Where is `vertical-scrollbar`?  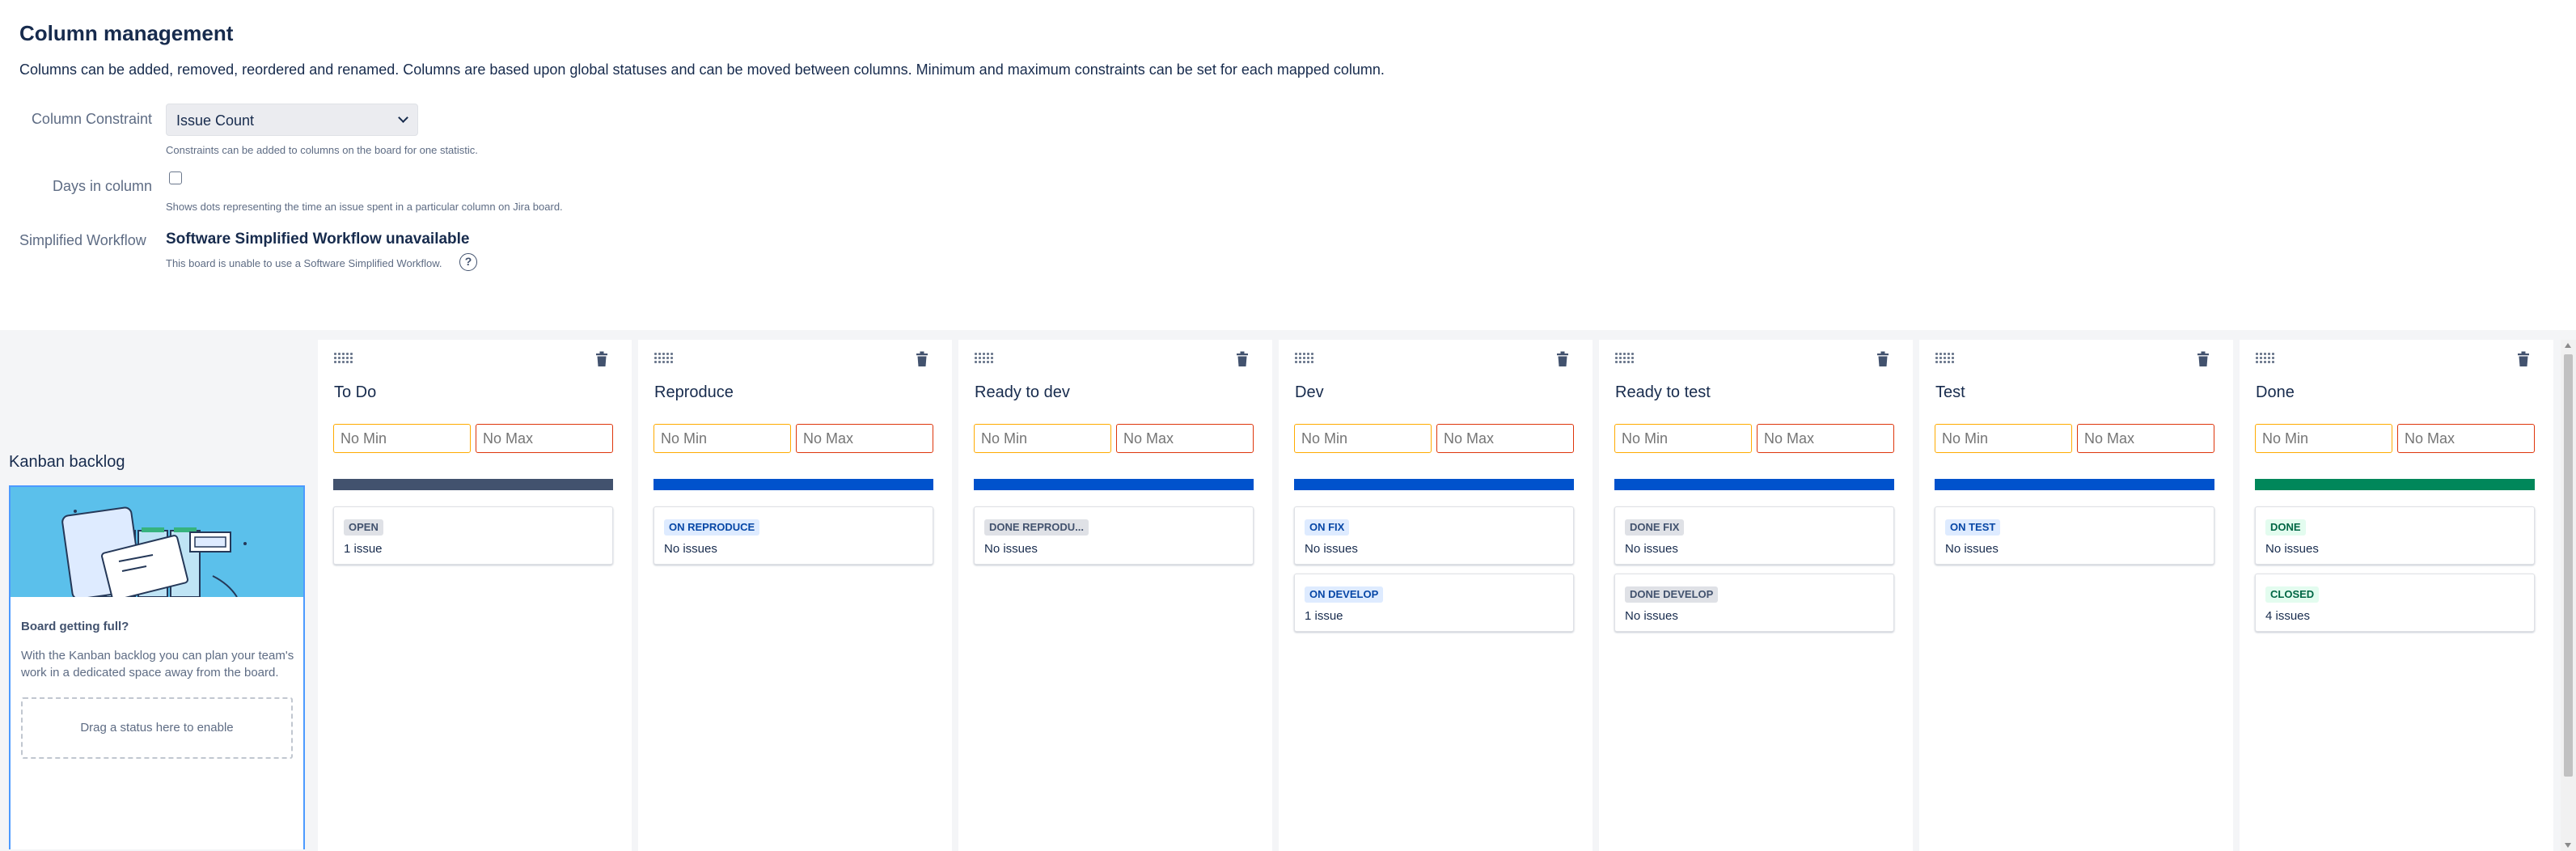 vertical-scrollbar is located at coordinates (2569, 595).